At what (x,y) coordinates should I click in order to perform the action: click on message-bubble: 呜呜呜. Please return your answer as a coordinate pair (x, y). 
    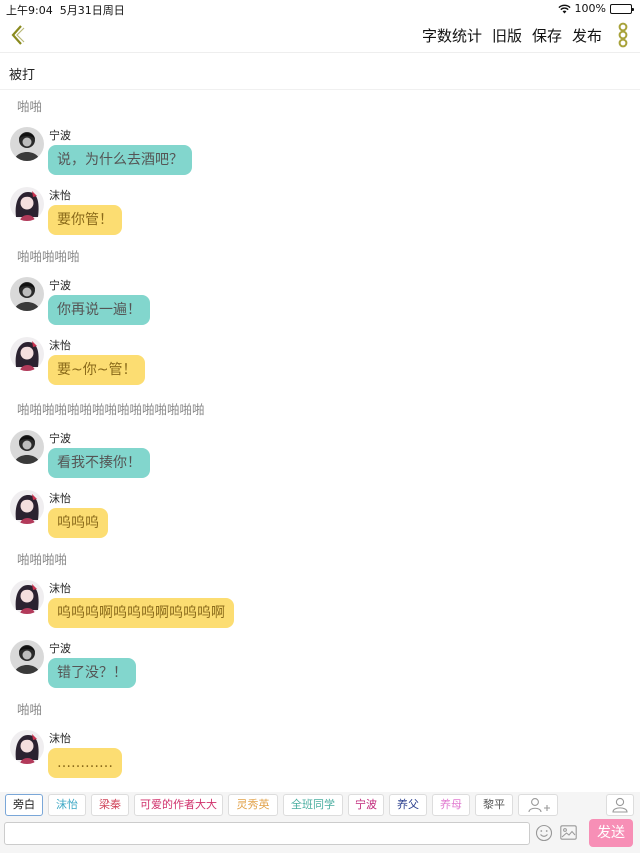
    Looking at the image, I should click on (78, 523).